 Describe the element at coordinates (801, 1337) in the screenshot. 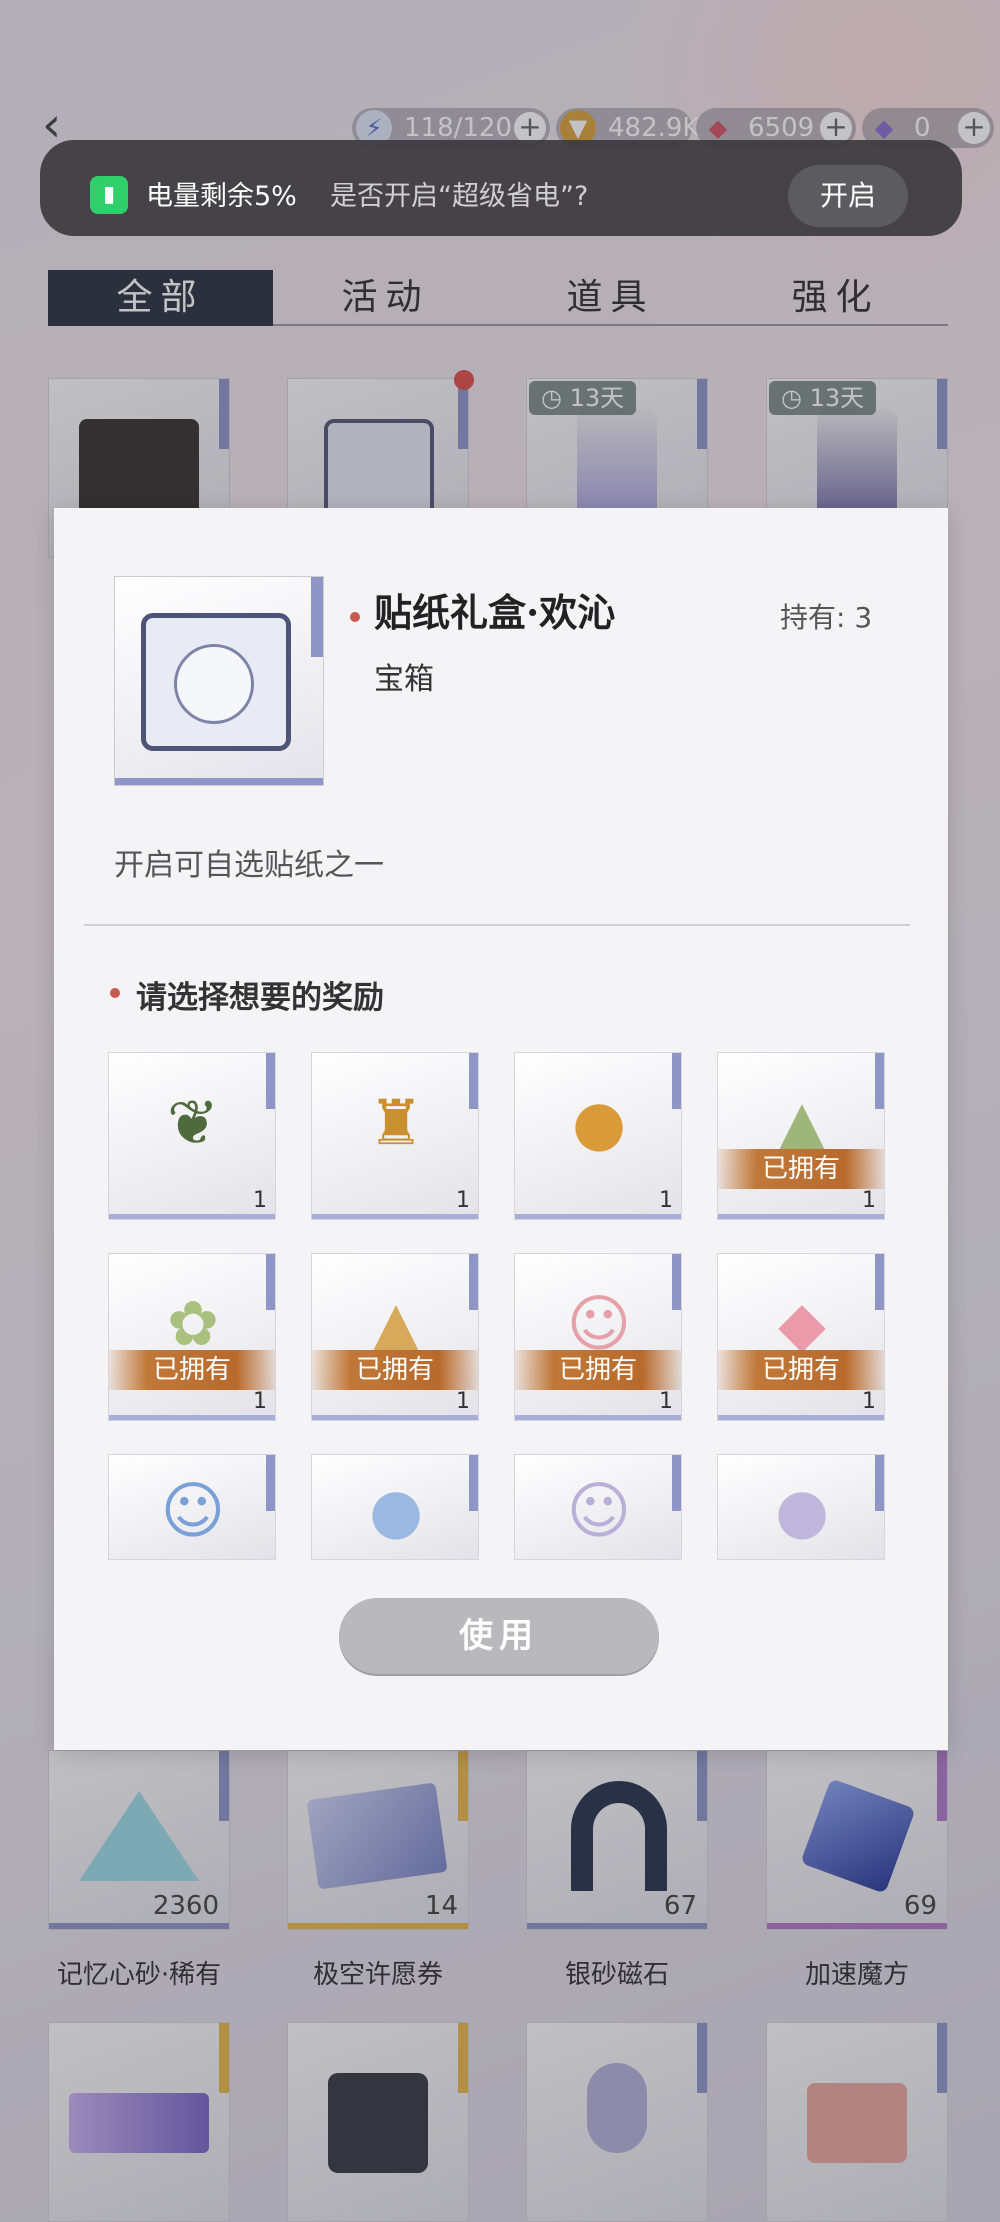

I see `reward-option: ◆ 已拥有 1` at that location.